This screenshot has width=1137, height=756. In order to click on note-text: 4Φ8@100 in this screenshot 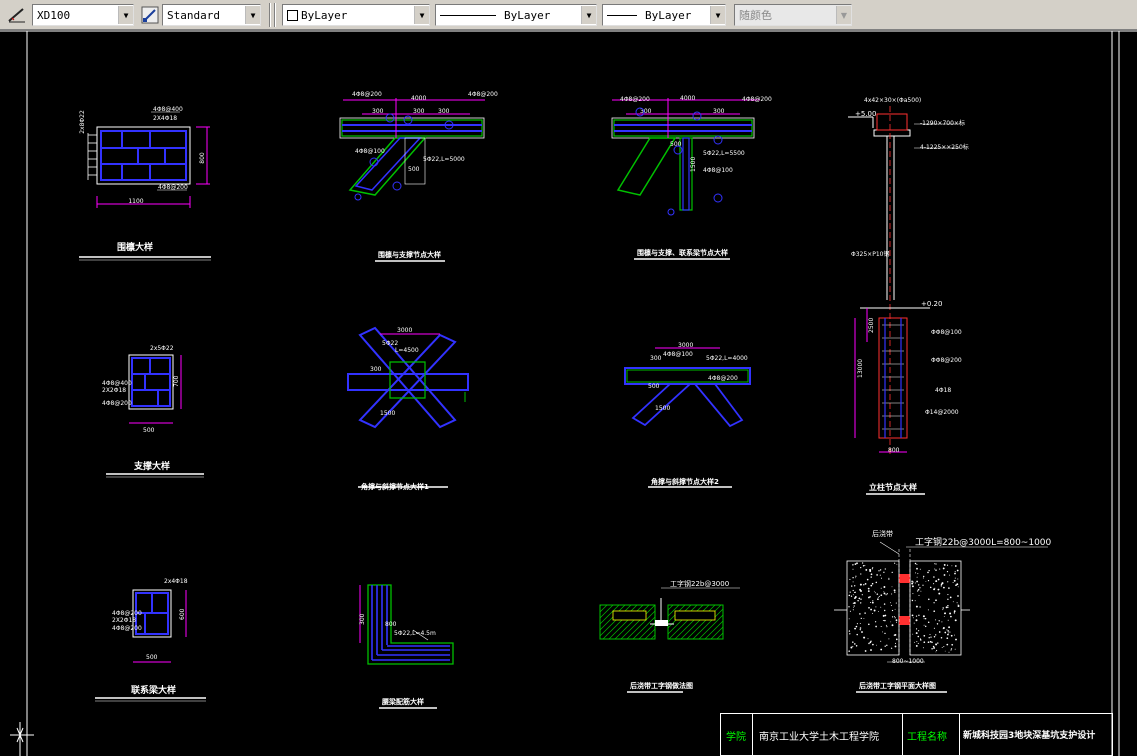, I will do `click(370, 151)`.